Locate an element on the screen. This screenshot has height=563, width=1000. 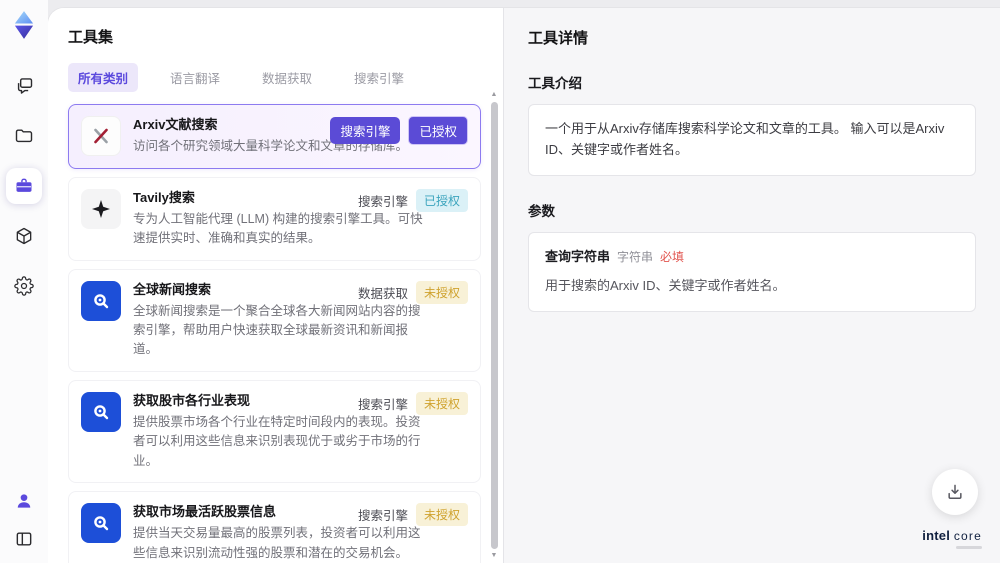
sidebar-item-tools is located at coordinates (24, 186).